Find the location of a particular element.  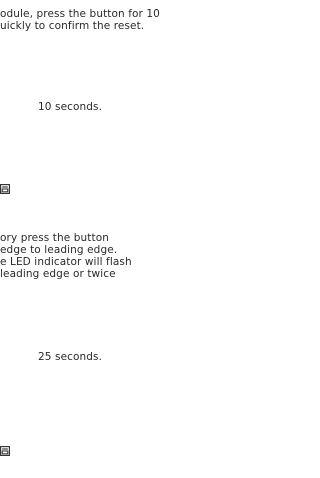

duration-text: 10 seconds. is located at coordinates (70, 107).